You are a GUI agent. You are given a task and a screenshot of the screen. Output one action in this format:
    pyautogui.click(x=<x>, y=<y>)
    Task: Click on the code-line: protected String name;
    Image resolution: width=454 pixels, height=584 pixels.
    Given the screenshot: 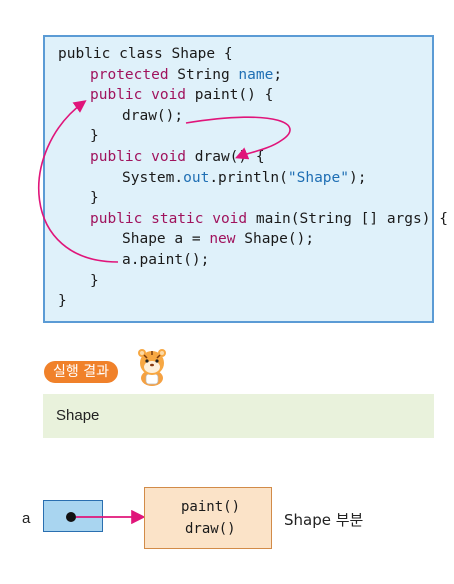 What is the action you would take?
    pyautogui.click(x=186, y=75)
    